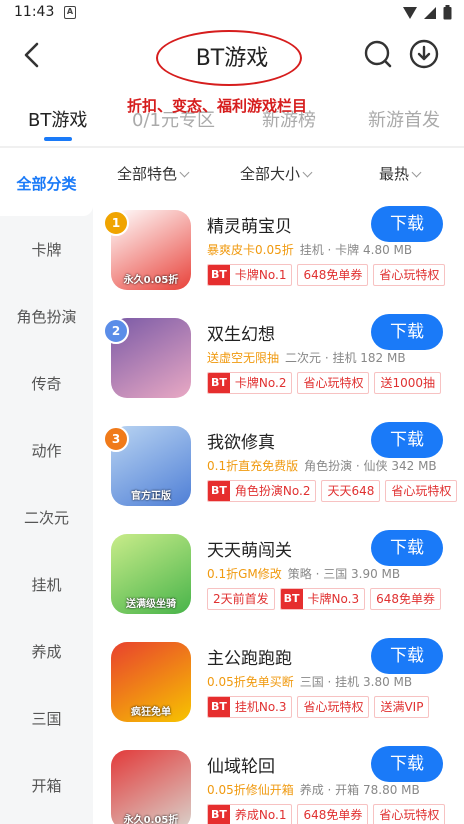 Image resolution: width=464 pixels, height=824 pixels. I want to click on game-tags: BT 卡牌No.1 648免单券 省心玩特权, so click(326, 275).